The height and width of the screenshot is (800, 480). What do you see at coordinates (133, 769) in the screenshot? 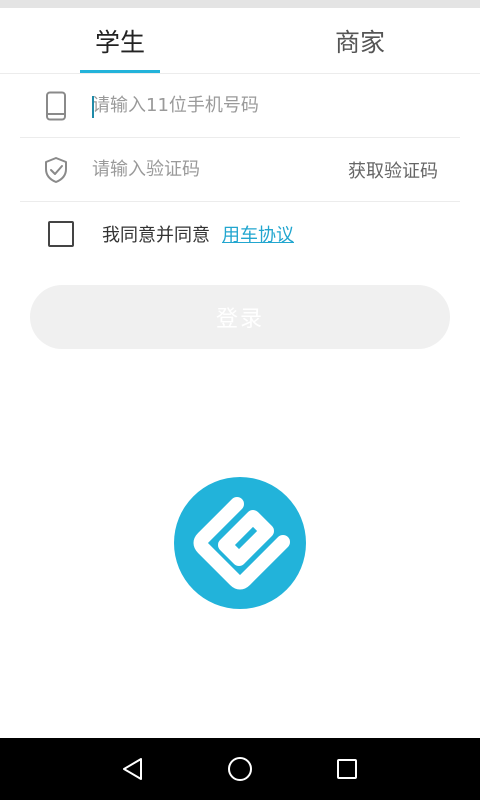
I see `back-triangle-icon` at bounding box center [133, 769].